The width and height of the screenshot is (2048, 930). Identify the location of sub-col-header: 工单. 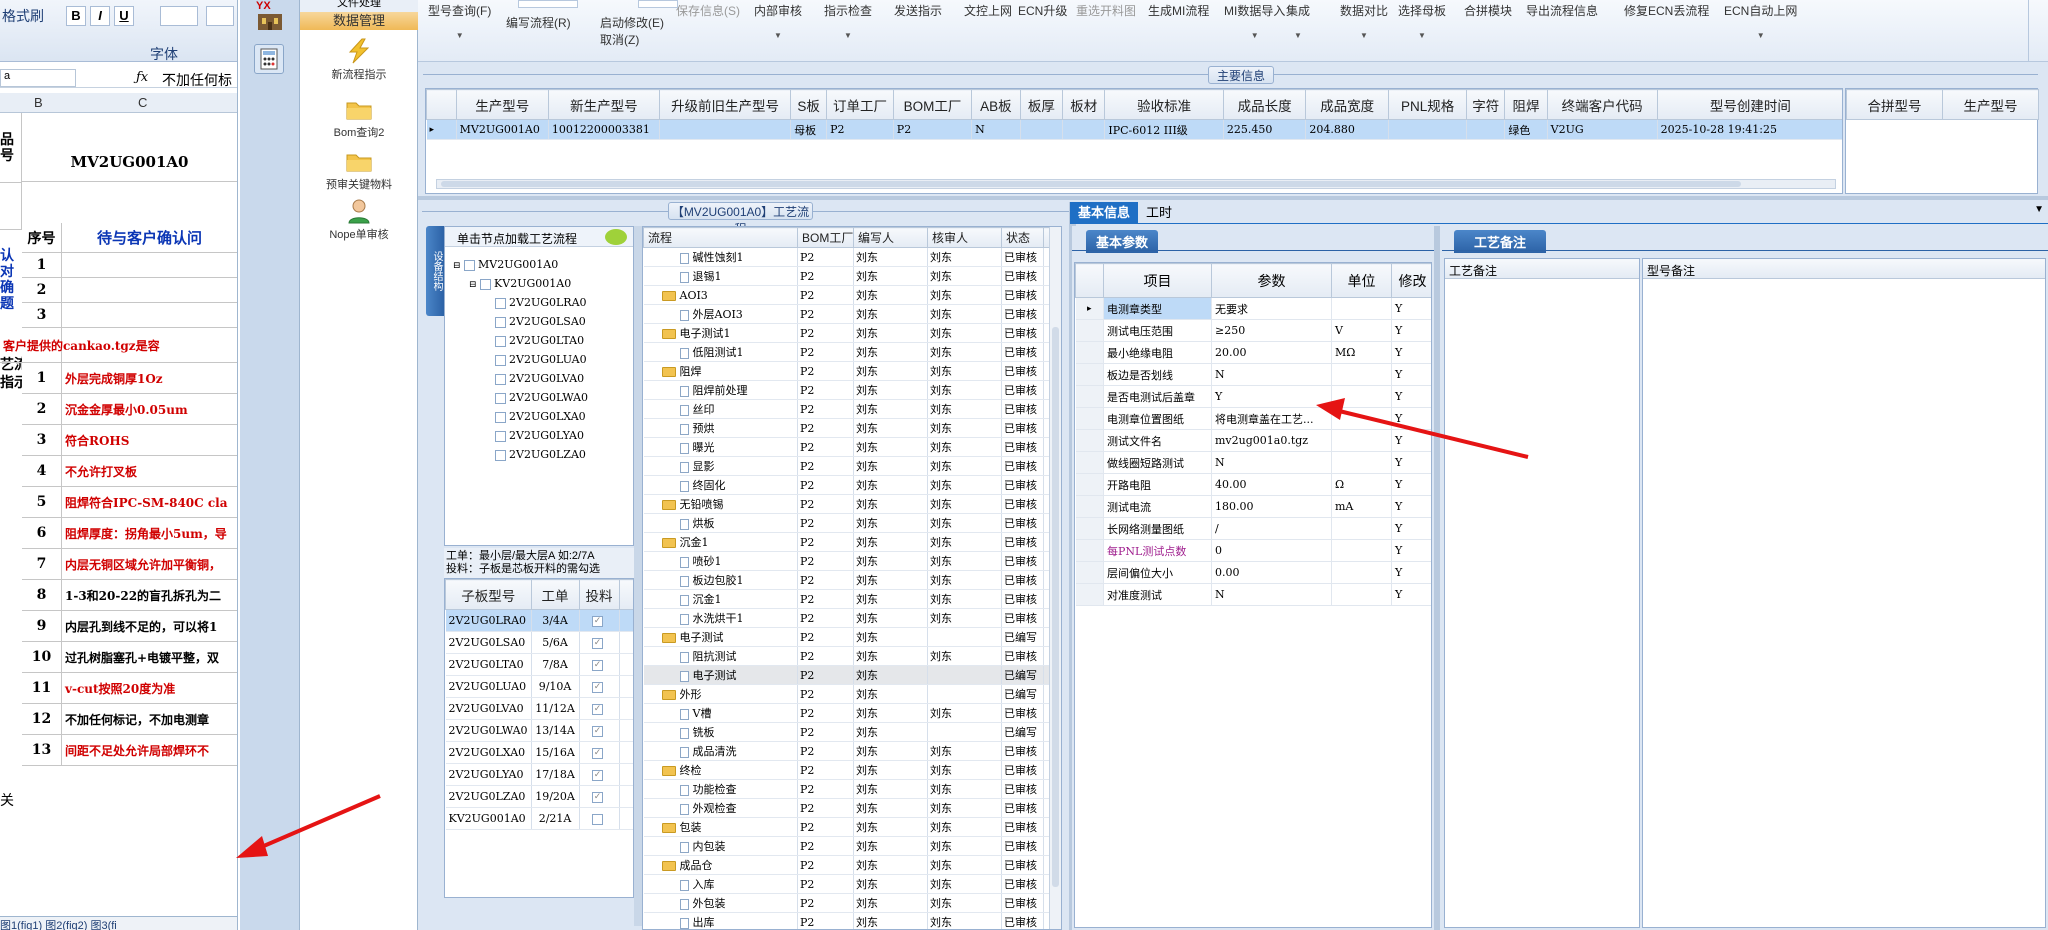
(555, 594).